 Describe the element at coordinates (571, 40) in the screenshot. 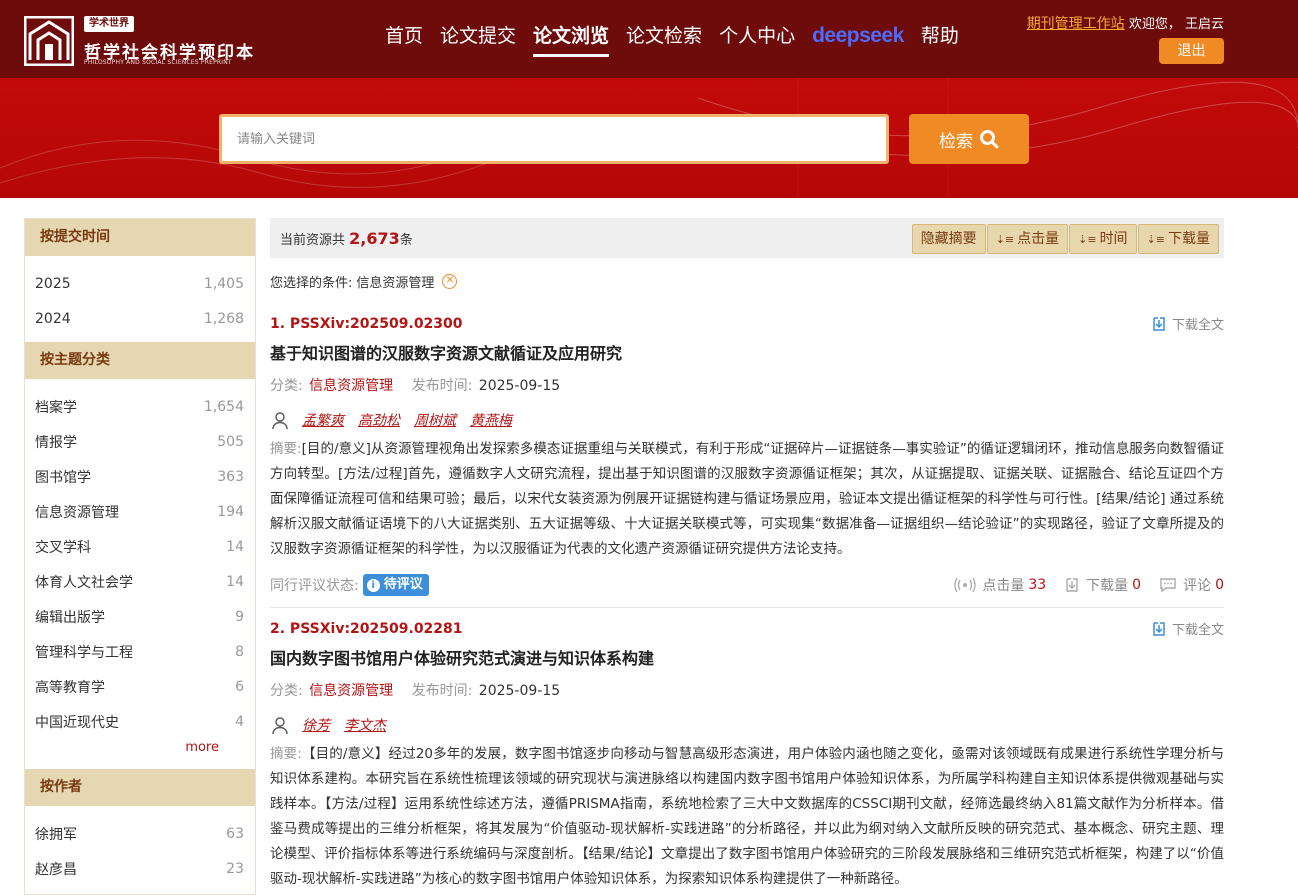

I see `nav-browse: 论文浏览` at that location.